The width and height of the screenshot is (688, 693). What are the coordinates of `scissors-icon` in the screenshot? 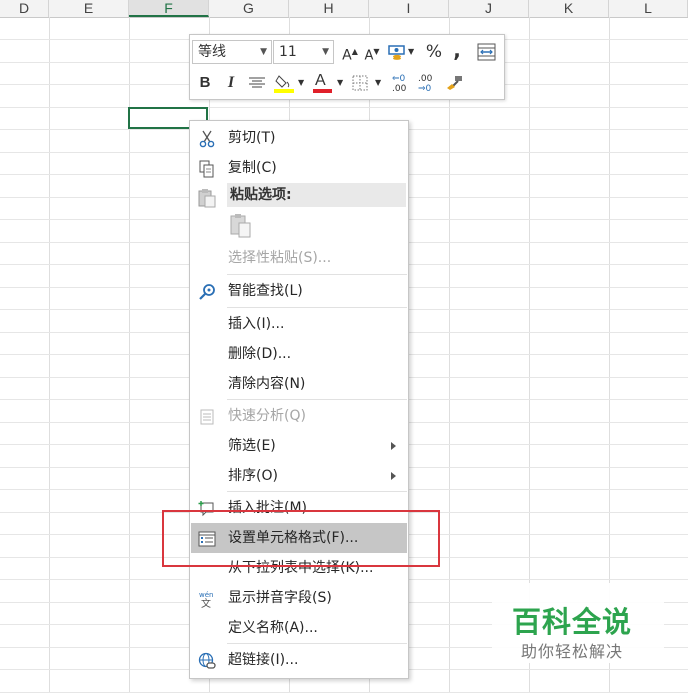 It's located at (207, 139).